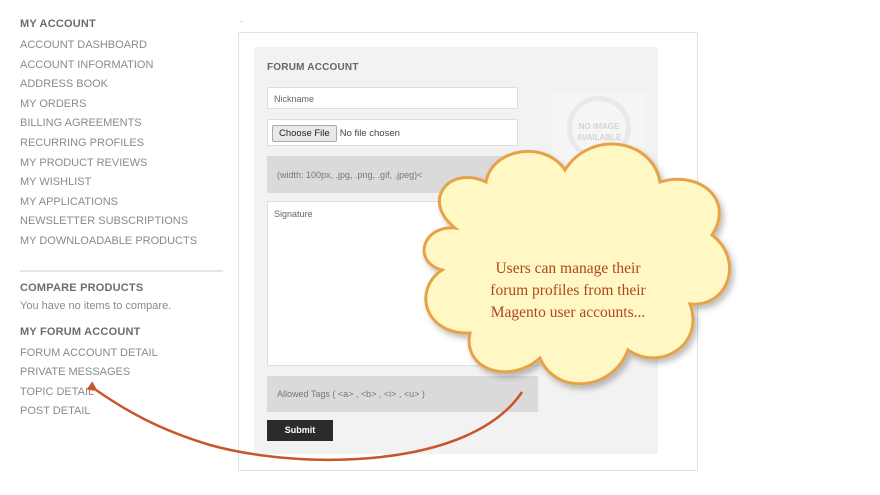 The width and height of the screenshot is (880, 495). What do you see at coordinates (122, 203) in the screenshot?
I see `sidebar-item-my-applications: MY APPLICATIONS` at bounding box center [122, 203].